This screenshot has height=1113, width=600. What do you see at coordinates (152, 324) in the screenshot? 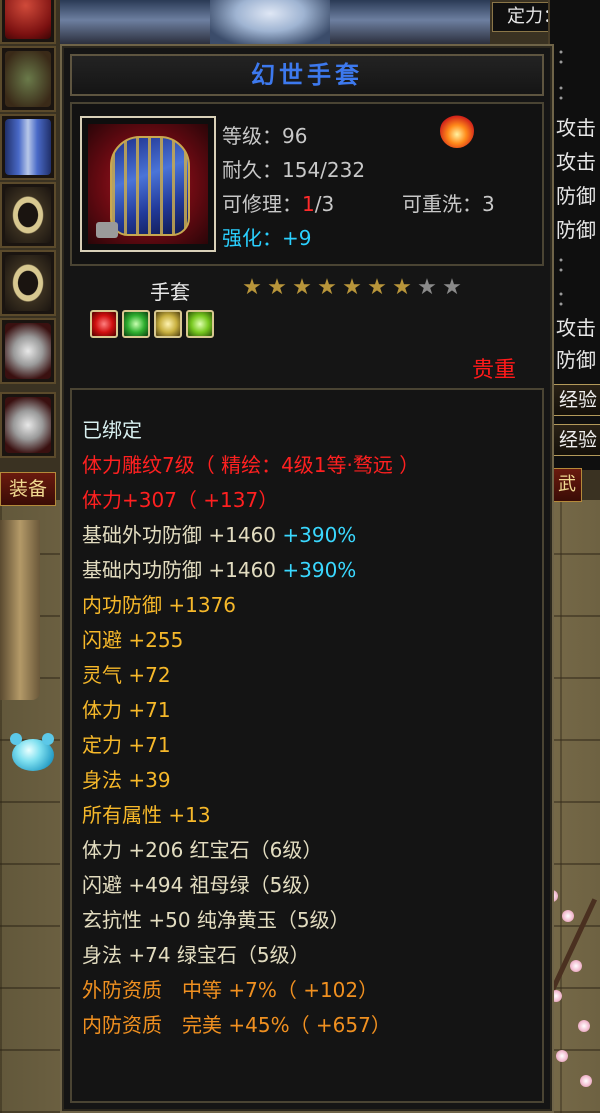
I see `gem-sockets` at bounding box center [152, 324].